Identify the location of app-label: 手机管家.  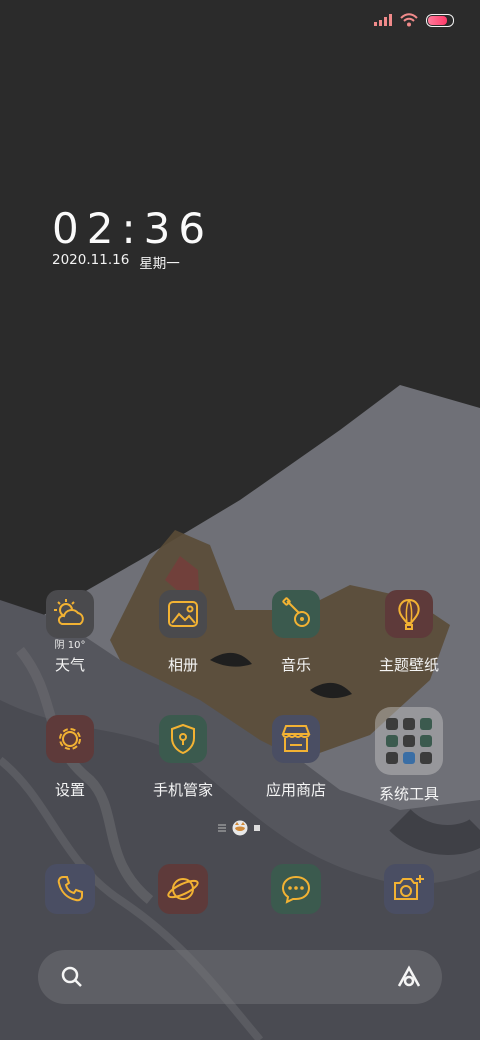
(182, 790).